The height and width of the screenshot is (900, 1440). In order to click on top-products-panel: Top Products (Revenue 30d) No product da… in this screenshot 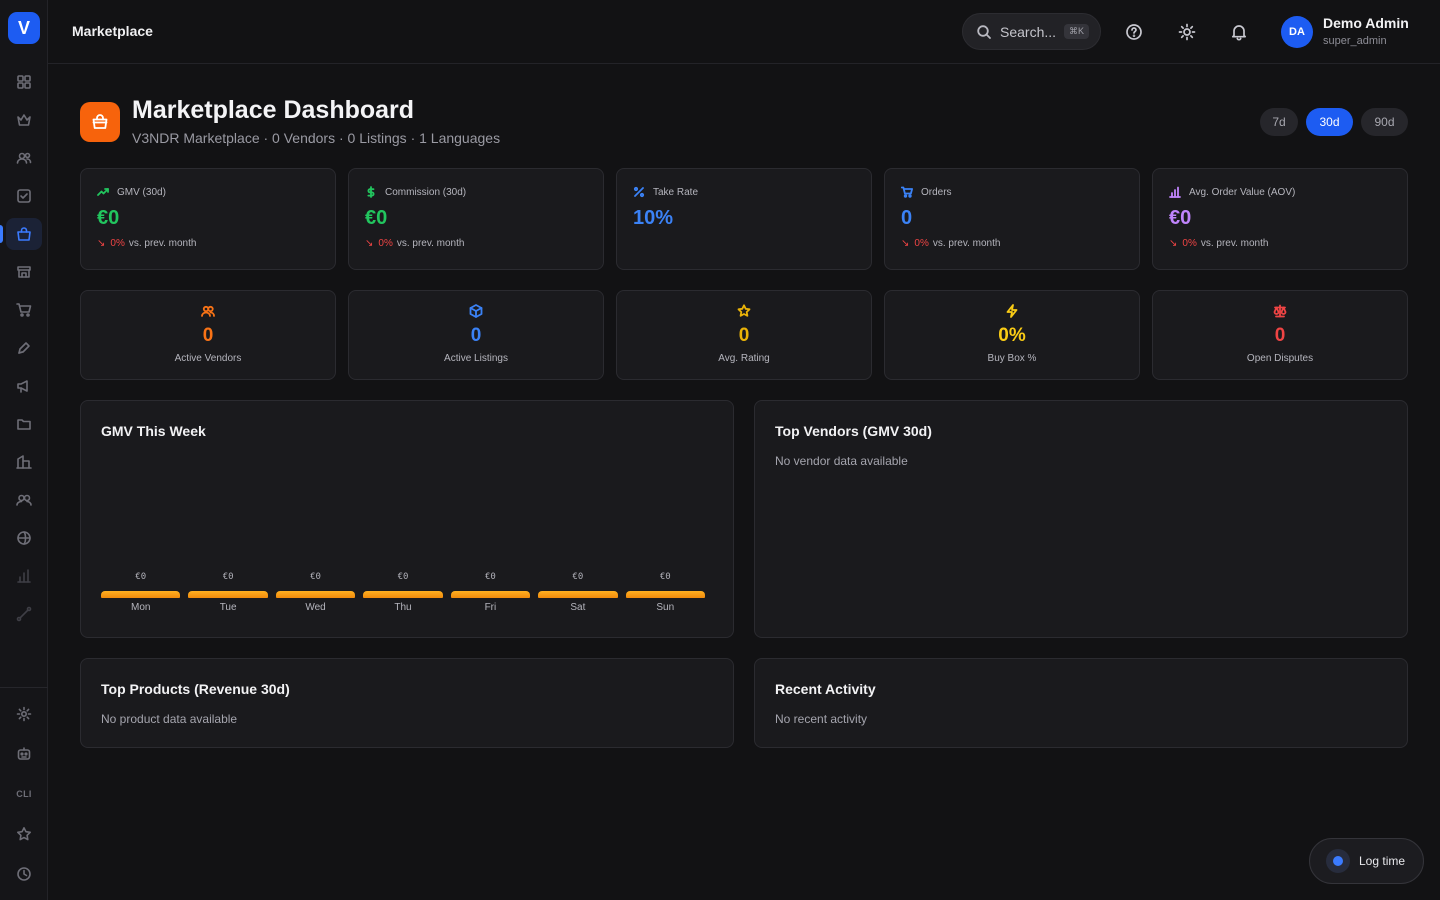, I will do `click(407, 703)`.